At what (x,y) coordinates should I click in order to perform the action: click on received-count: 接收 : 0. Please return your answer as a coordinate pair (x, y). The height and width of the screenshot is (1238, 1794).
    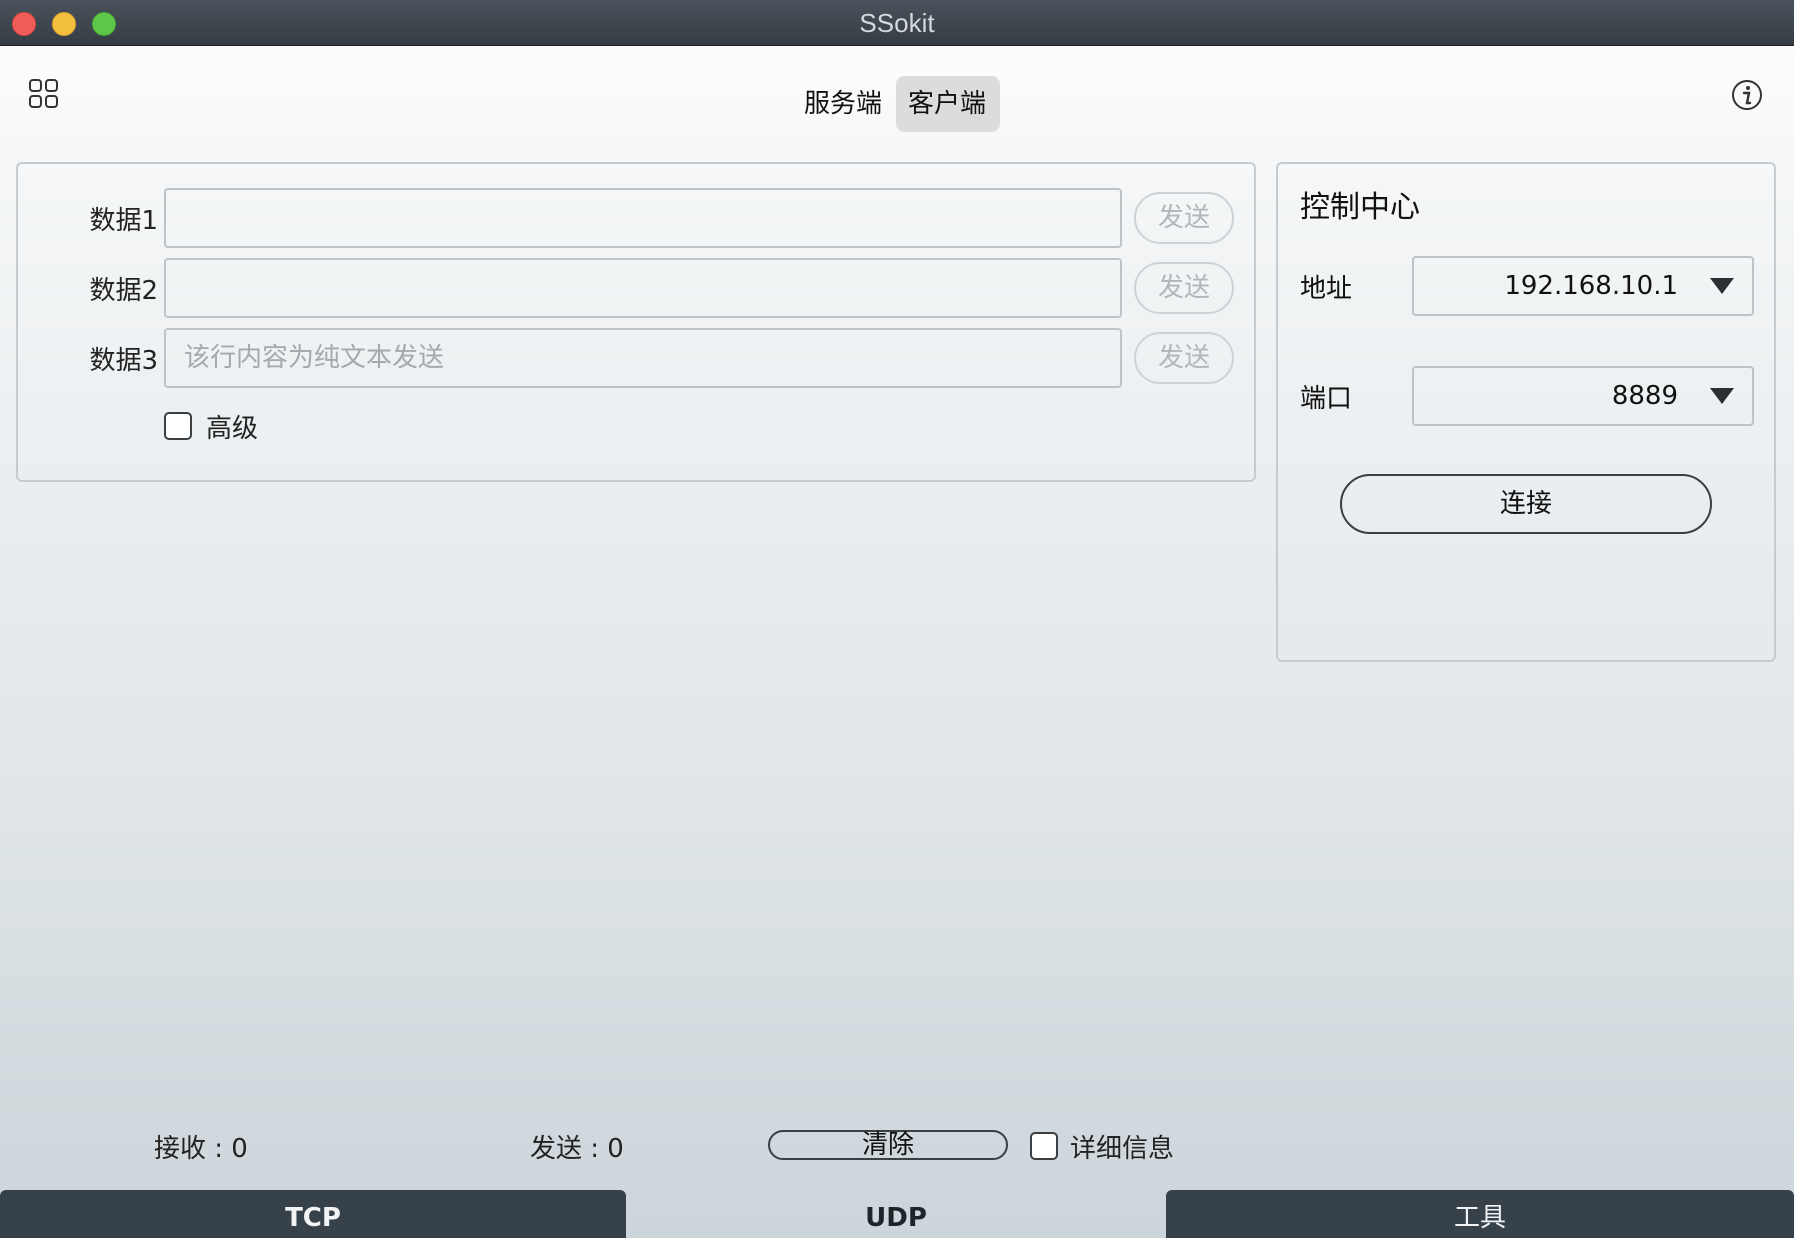
    Looking at the image, I should click on (201, 1149).